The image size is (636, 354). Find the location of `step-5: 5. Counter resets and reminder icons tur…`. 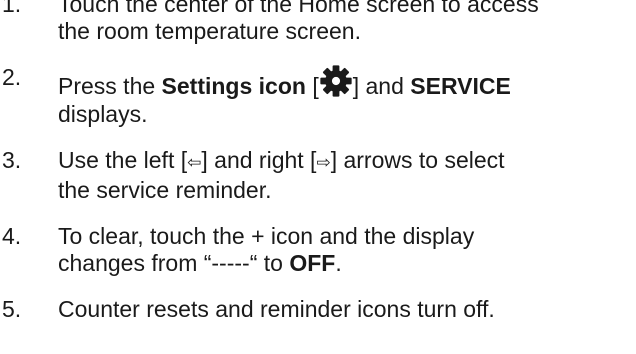

step-5: 5. Counter resets and reminder icons tur… is located at coordinates (318, 309).